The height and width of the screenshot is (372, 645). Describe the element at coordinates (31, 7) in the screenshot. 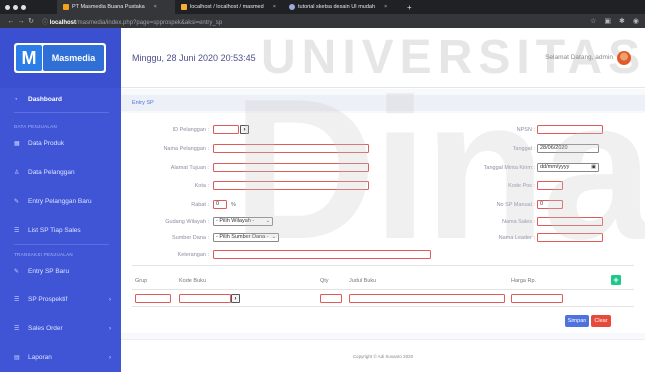

I see `window-controls` at that location.